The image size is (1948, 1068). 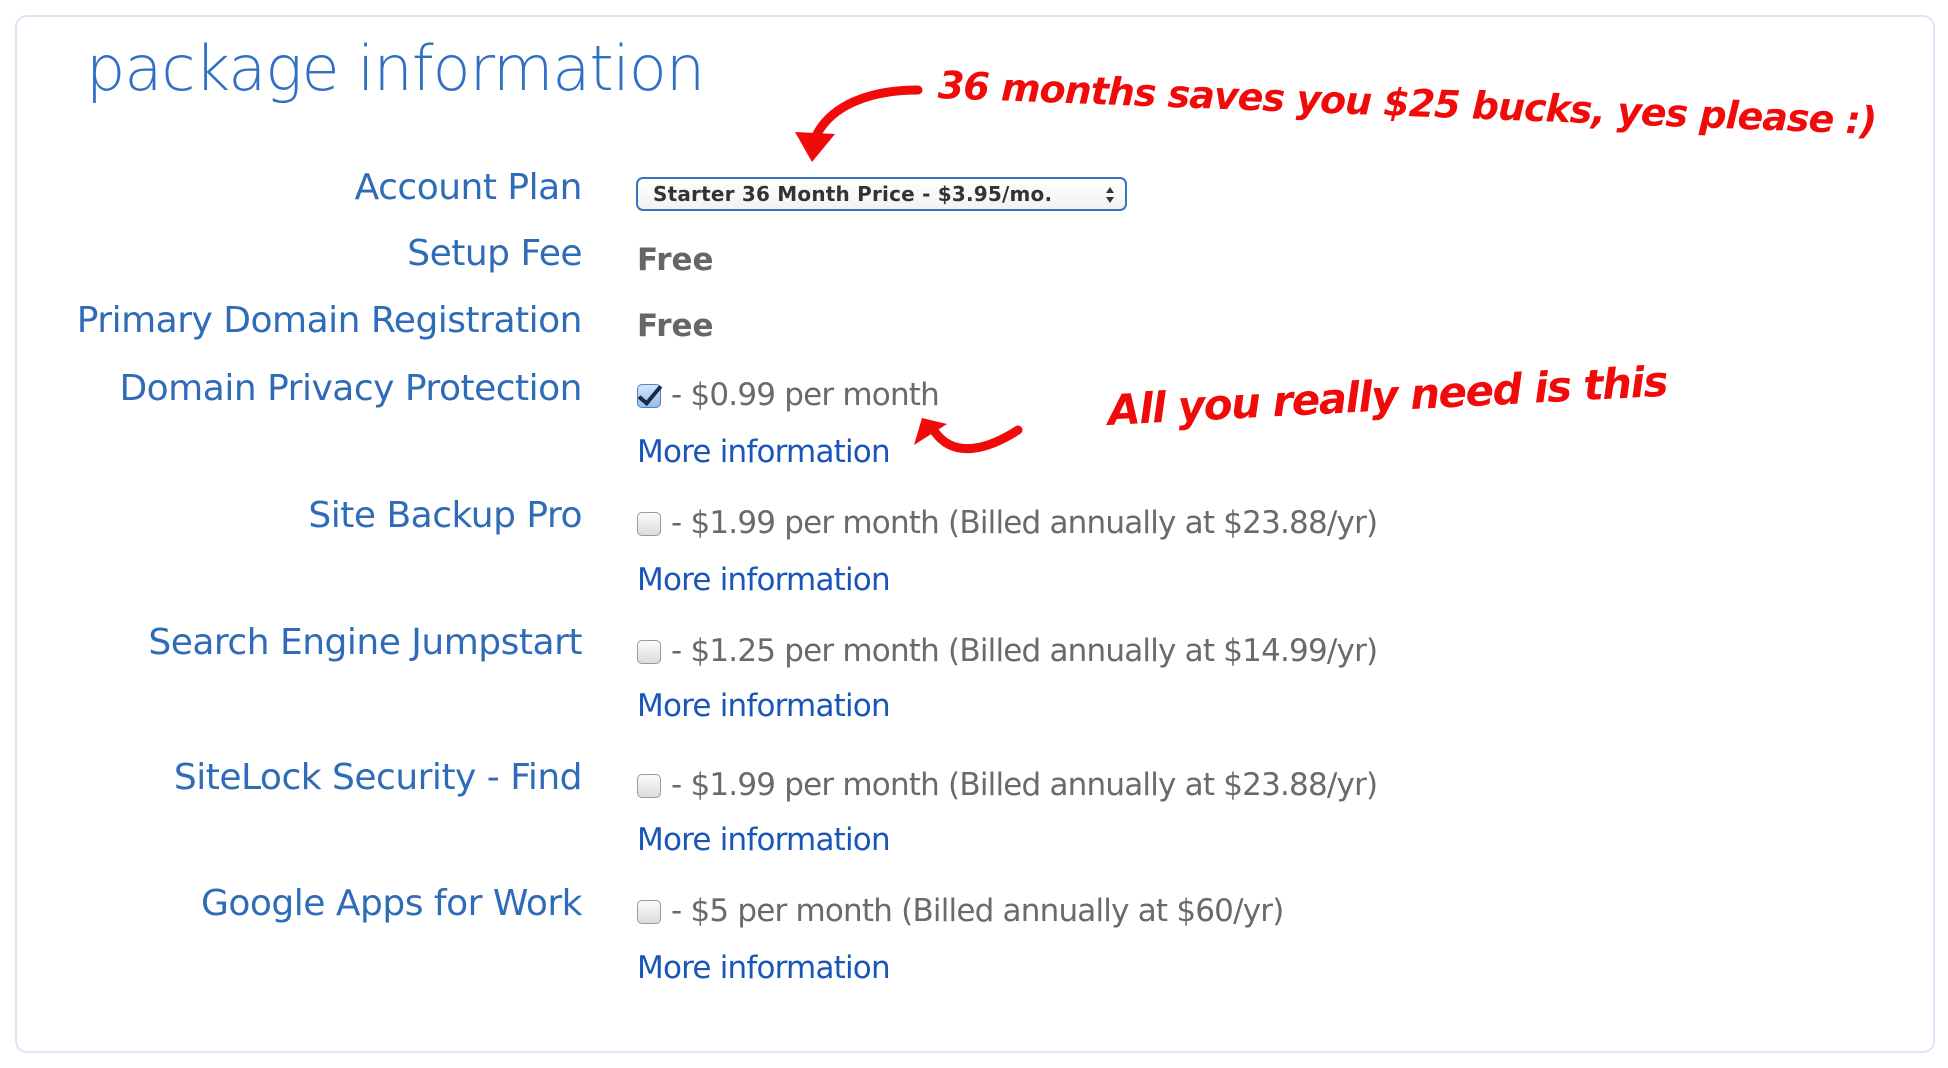 I want to click on account-plan-select: Starter 36 Month Price - $3.95/mo., so click(x=881, y=194).